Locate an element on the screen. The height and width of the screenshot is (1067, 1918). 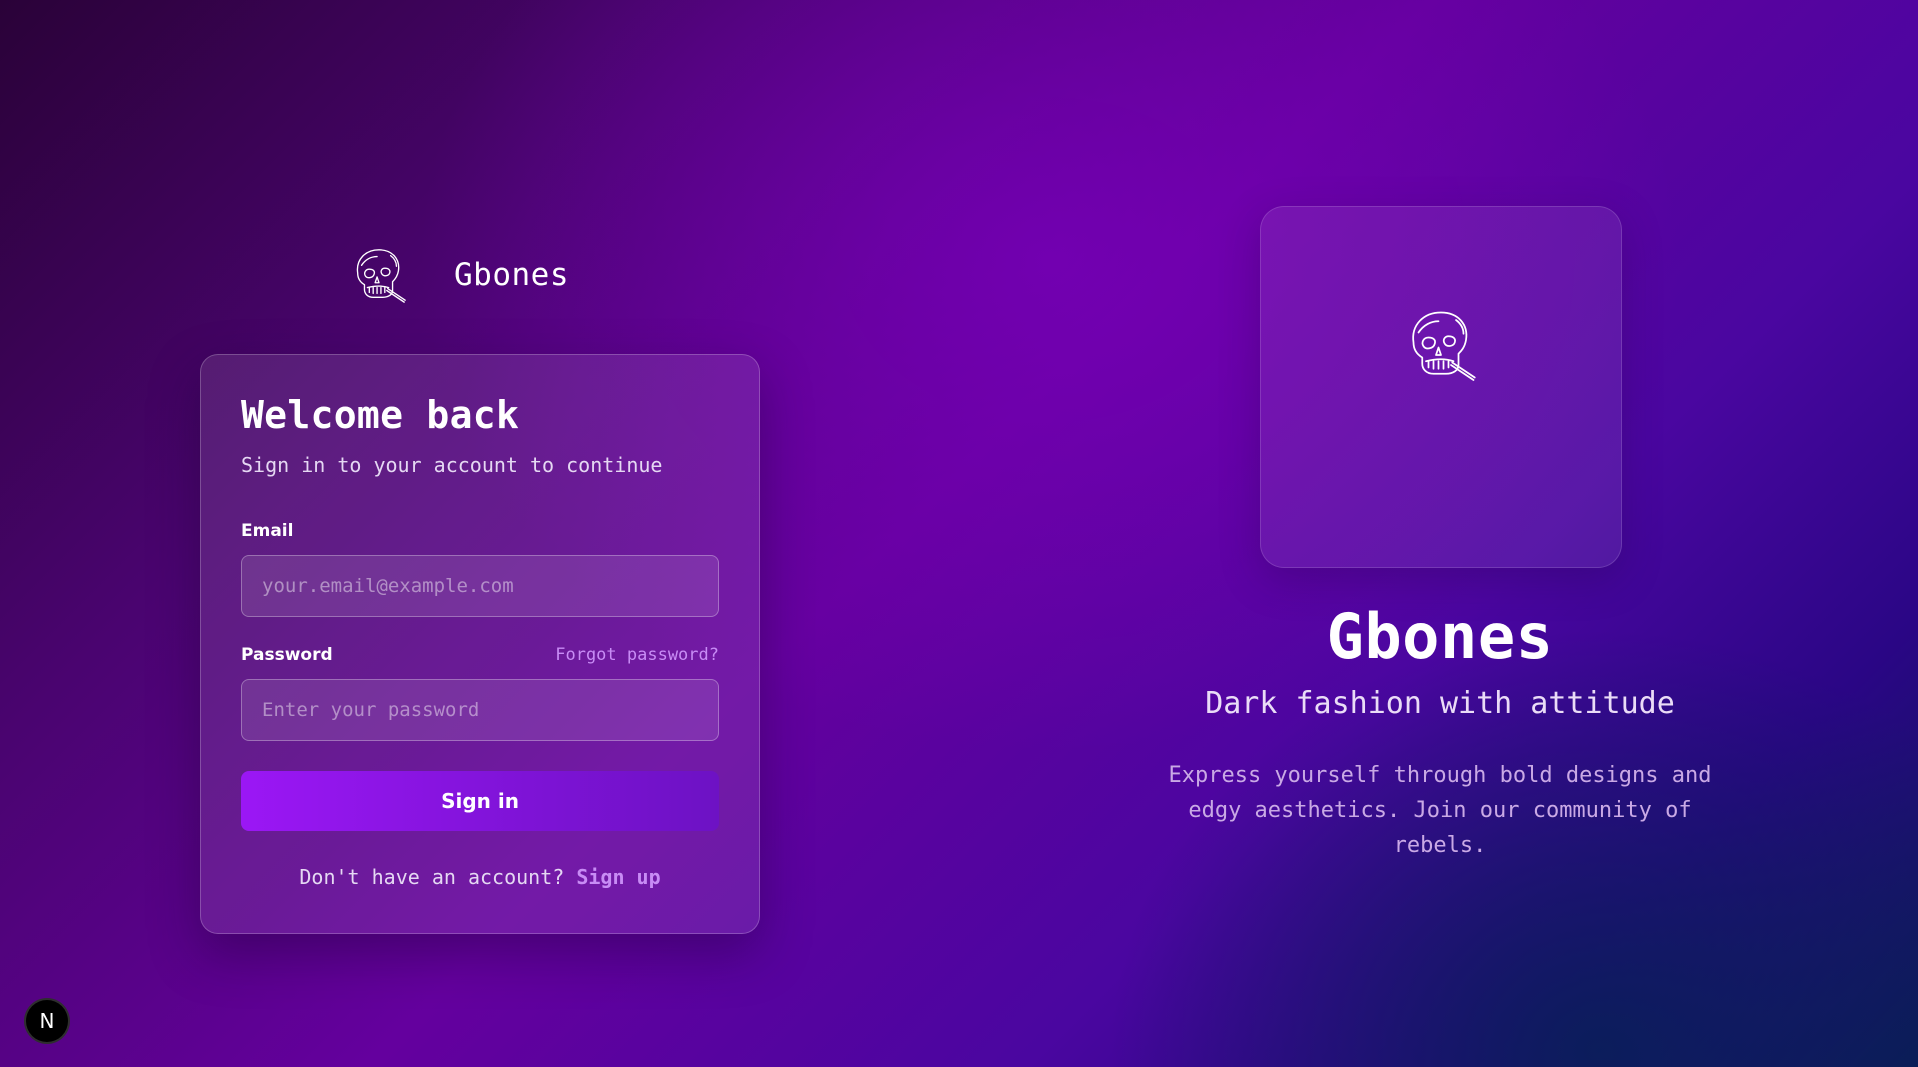
signup-prompt: Don't have an account? is located at coordinates (432, 876).